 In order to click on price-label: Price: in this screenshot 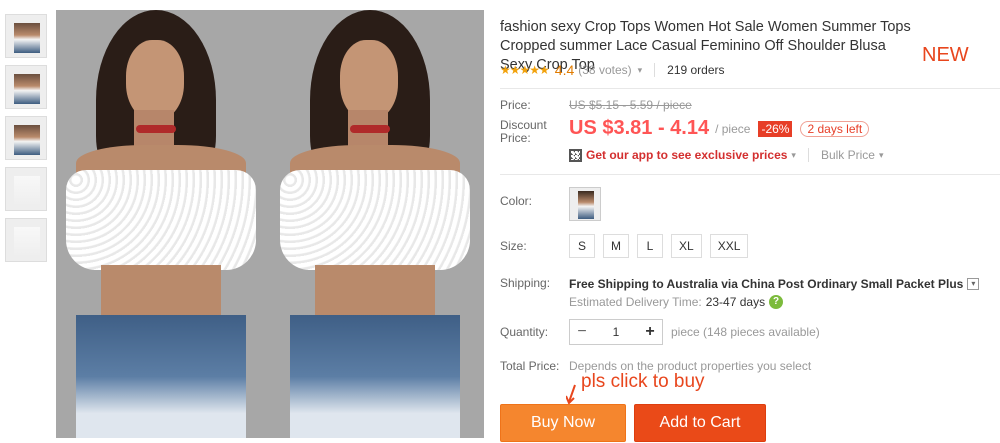, I will do `click(515, 105)`.